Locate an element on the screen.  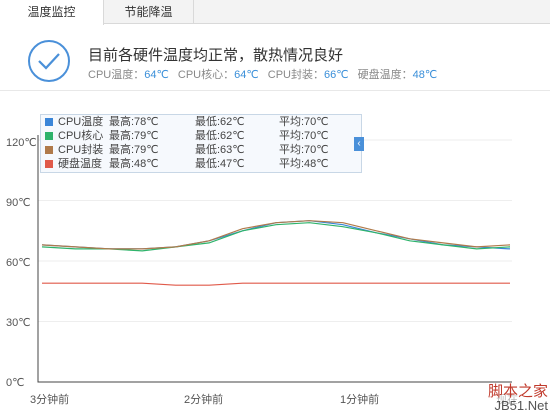
disk-temp-label: 硬盘温度： is located at coordinates (385, 75).